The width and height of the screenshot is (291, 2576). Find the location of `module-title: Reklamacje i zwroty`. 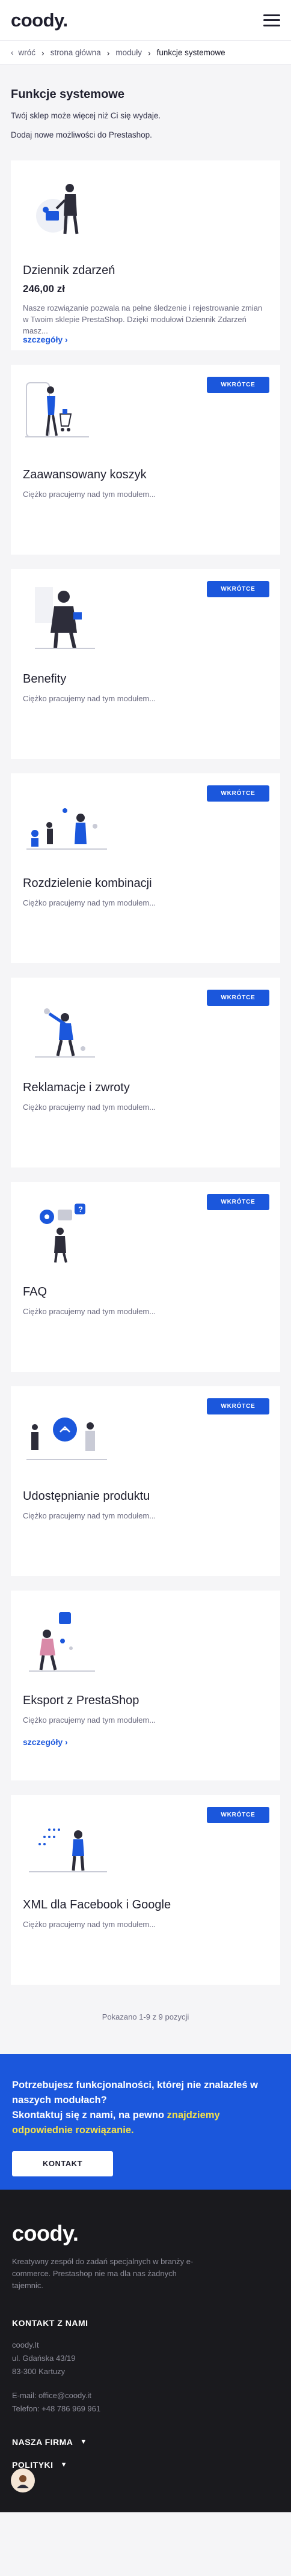

module-title: Reklamacje i zwroty is located at coordinates (77, 1088).